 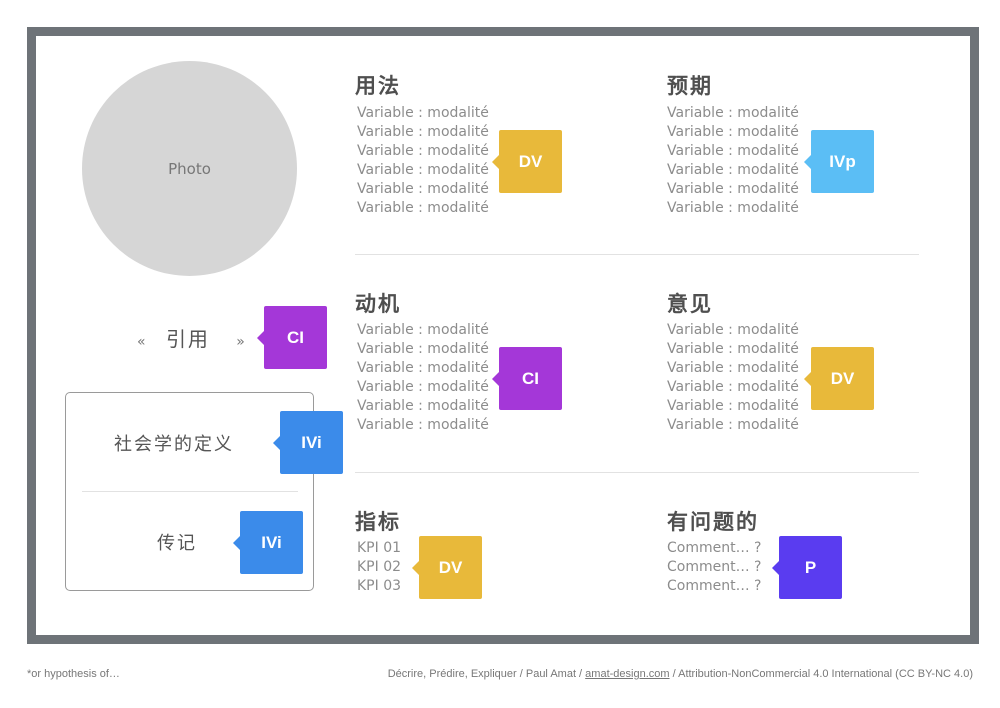 What do you see at coordinates (379, 586) in the screenshot?
I see `indicators-line: KPI 03` at bounding box center [379, 586].